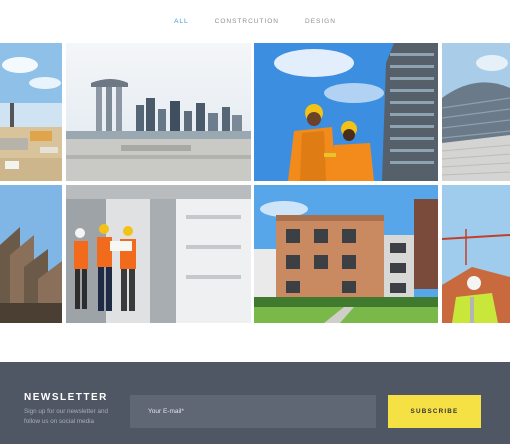 This screenshot has width=510, height=444. I want to click on engineers-image, so click(346, 112).